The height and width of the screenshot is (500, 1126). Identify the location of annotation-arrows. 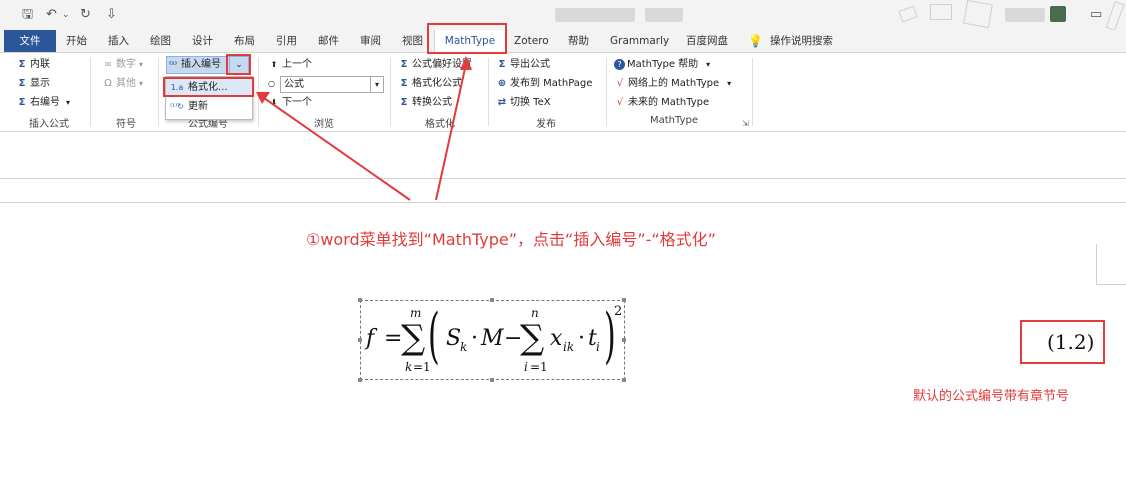
(364, 128).